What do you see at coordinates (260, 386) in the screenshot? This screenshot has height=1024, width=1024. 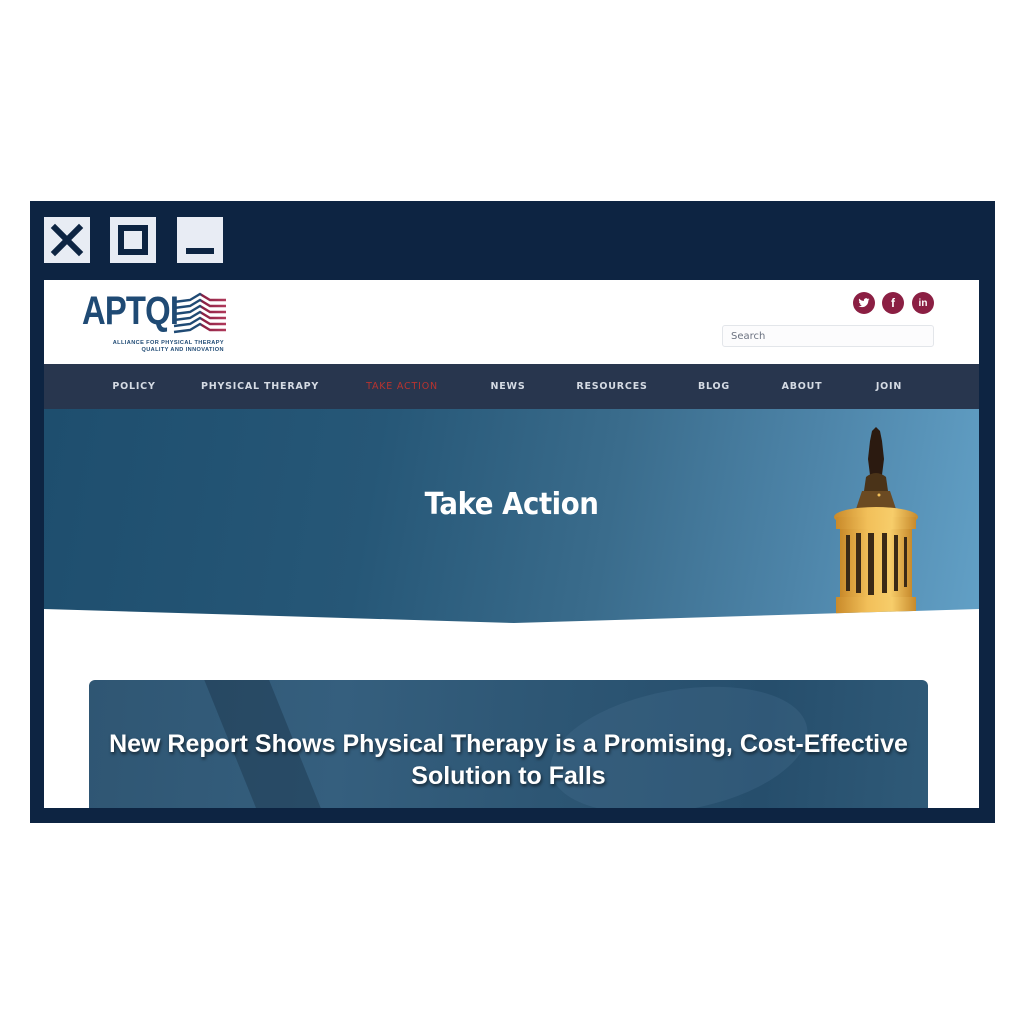 I see `nav-item-physical-therapy: PHYSICAL THERAPY` at bounding box center [260, 386].